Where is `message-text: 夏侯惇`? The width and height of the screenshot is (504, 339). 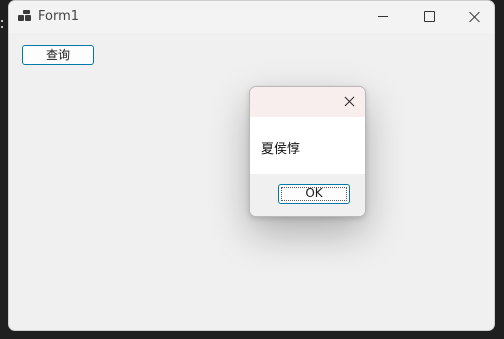
message-text: 夏侯惇 is located at coordinates (281, 149).